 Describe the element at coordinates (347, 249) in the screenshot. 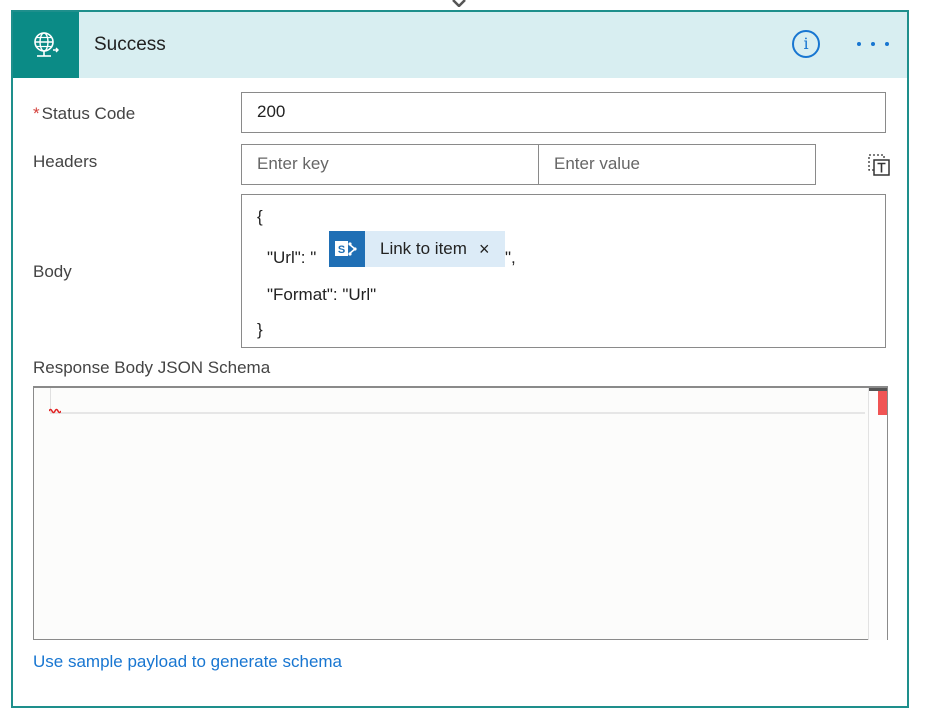

I see `sharepoint-icon: S` at that location.